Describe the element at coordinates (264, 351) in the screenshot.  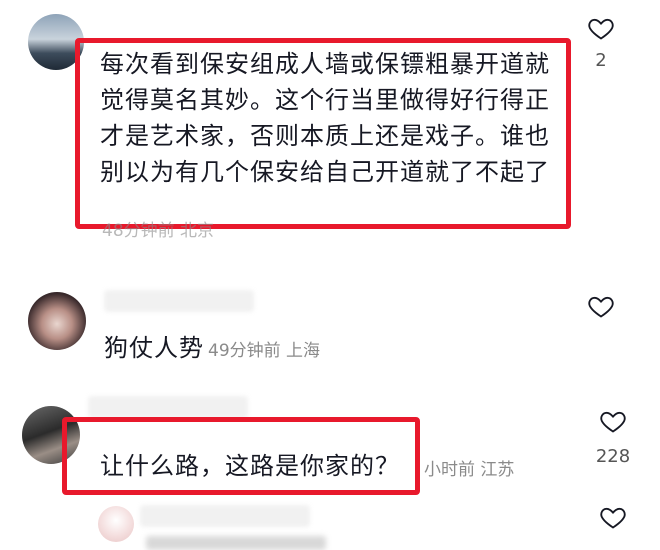
I see `comment-meta: 49分钟前 上海` at that location.